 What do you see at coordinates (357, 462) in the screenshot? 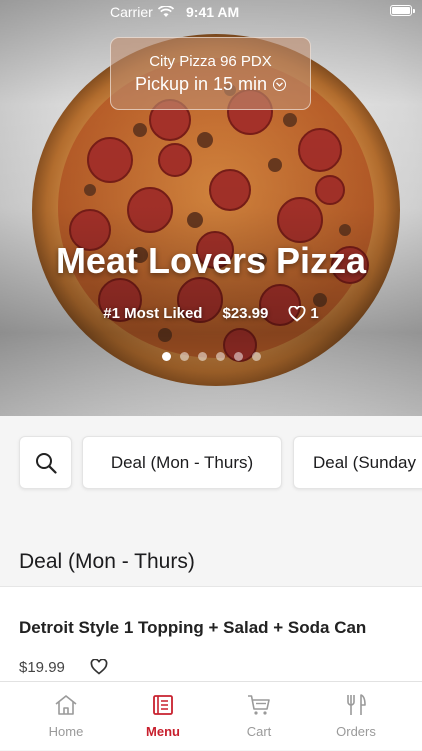
I see `category-chip-deal-sunday: Deal (Sunday` at bounding box center [357, 462].